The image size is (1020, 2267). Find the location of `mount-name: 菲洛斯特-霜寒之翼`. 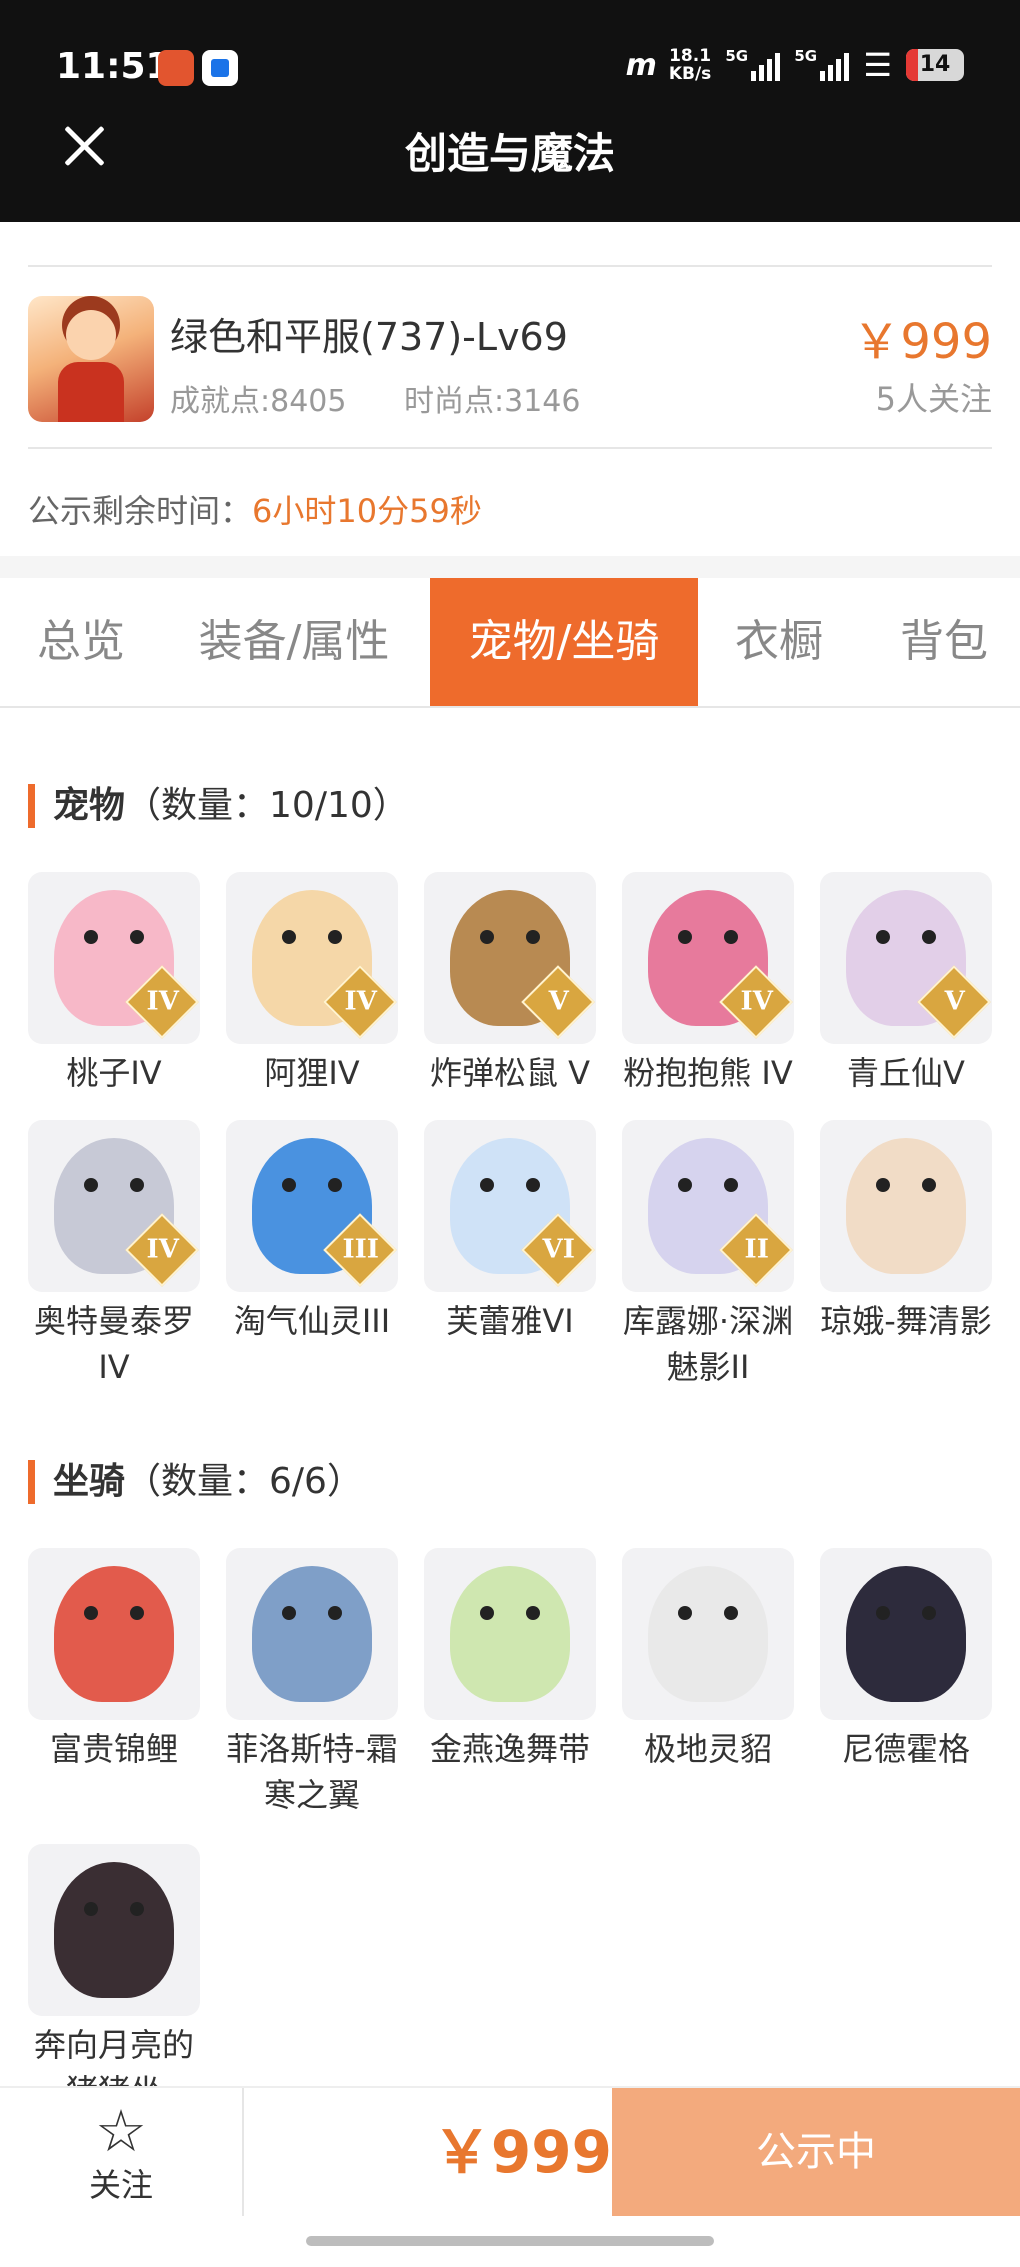

mount-name: 菲洛斯特-霜寒之翼 is located at coordinates (312, 1772).